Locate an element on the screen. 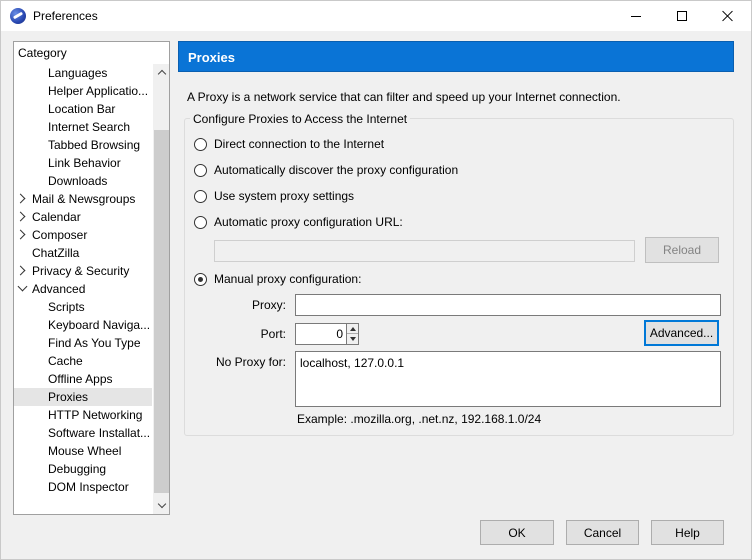  category-item-label: Tabbed Browsing is located at coordinates (94, 145).